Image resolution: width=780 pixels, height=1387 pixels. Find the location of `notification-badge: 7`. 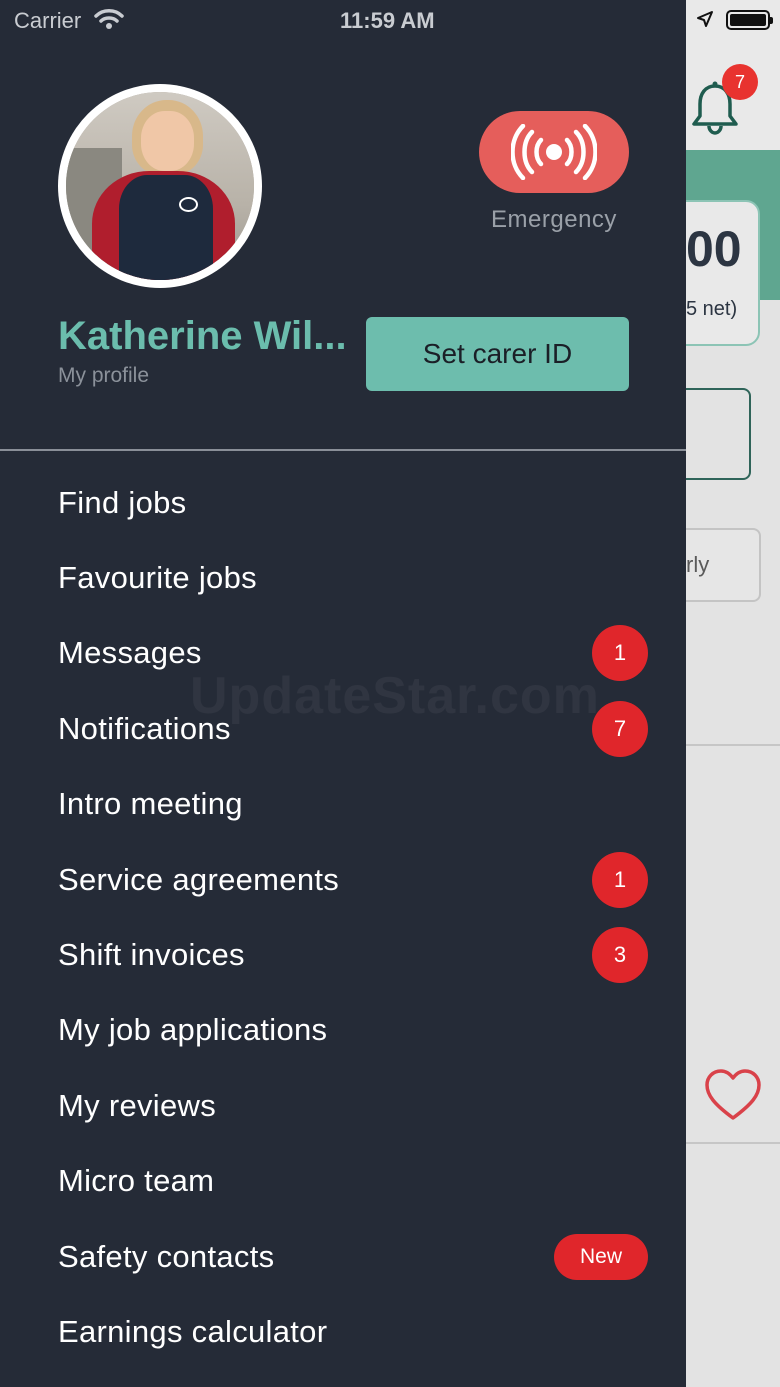

notification-badge: 7 is located at coordinates (740, 82).